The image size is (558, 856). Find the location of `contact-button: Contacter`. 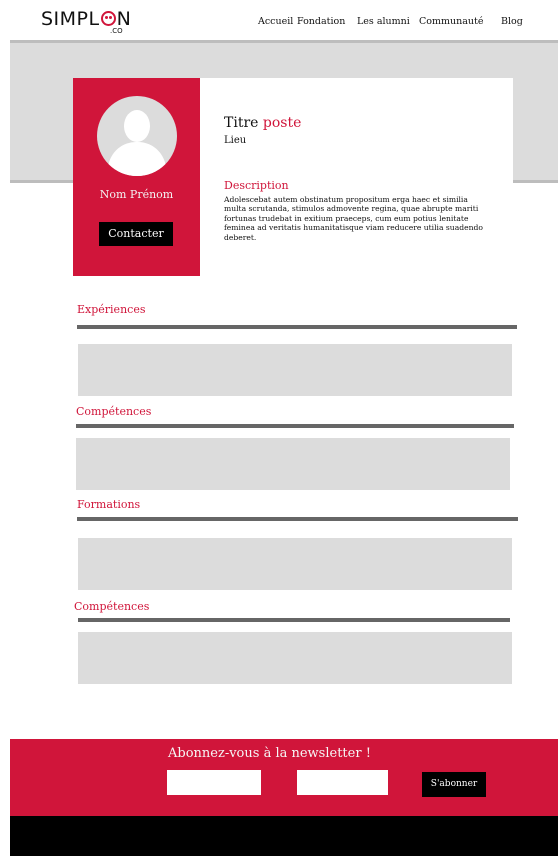

contact-button: Contacter is located at coordinates (136, 234).